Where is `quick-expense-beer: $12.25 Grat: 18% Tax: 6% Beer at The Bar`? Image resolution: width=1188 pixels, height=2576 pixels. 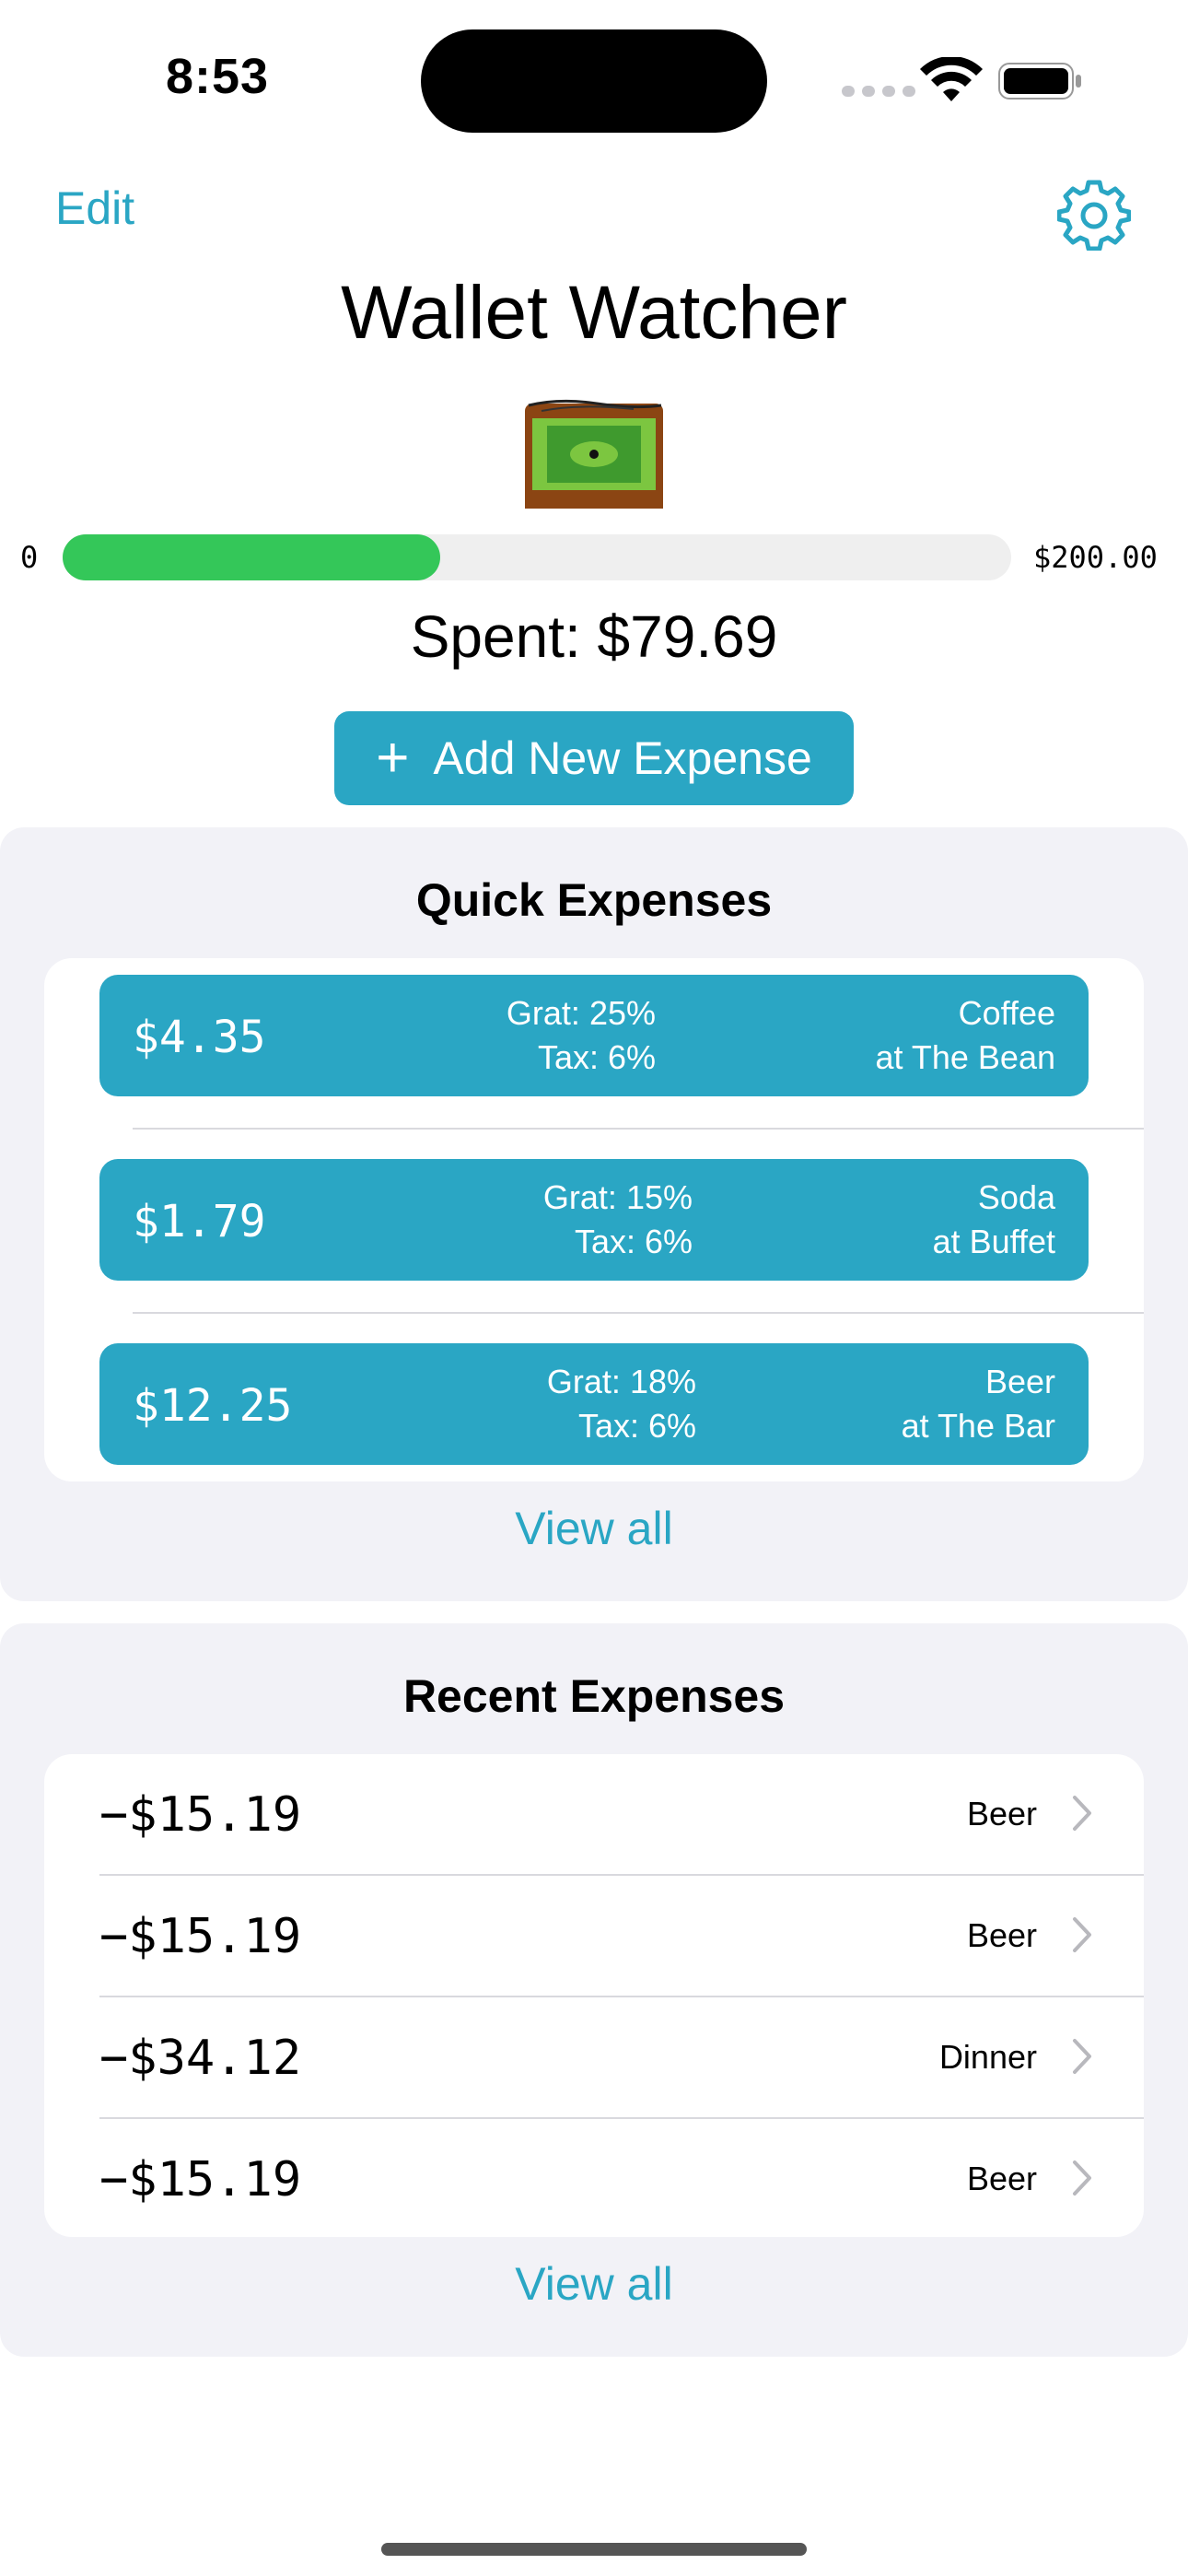 quick-expense-beer: $12.25 Grat: 18% Tax: 6% Beer at The Bar is located at coordinates (594, 1404).